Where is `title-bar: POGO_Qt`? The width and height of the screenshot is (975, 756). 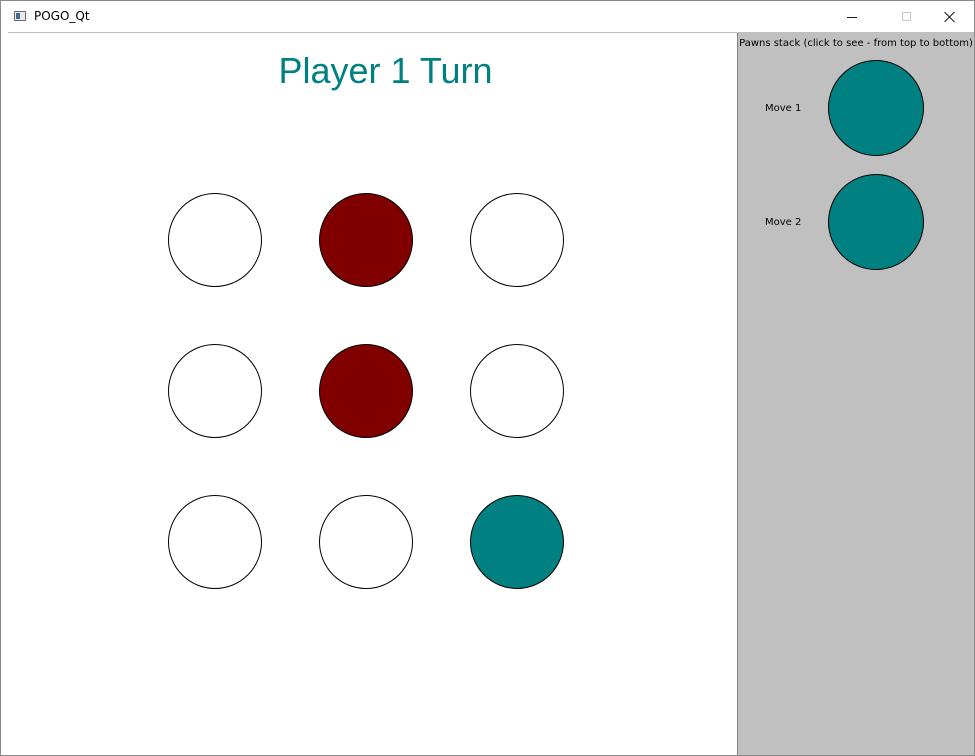 title-bar: POGO_Qt is located at coordinates (487, 16).